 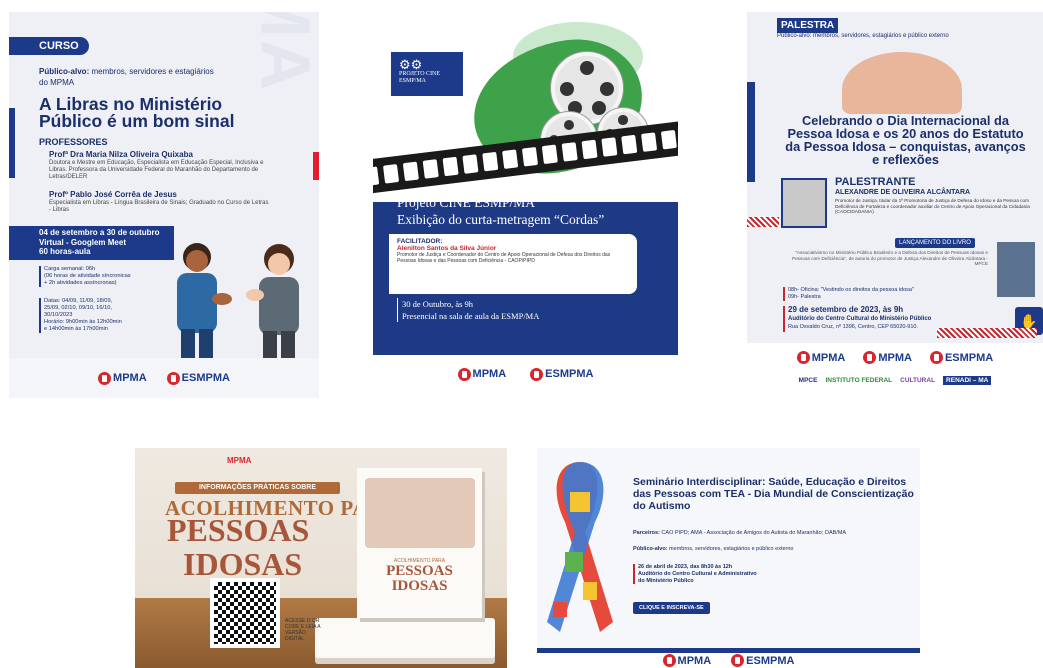 I want to click on sign-language-illustration, so click(x=238, y=302).